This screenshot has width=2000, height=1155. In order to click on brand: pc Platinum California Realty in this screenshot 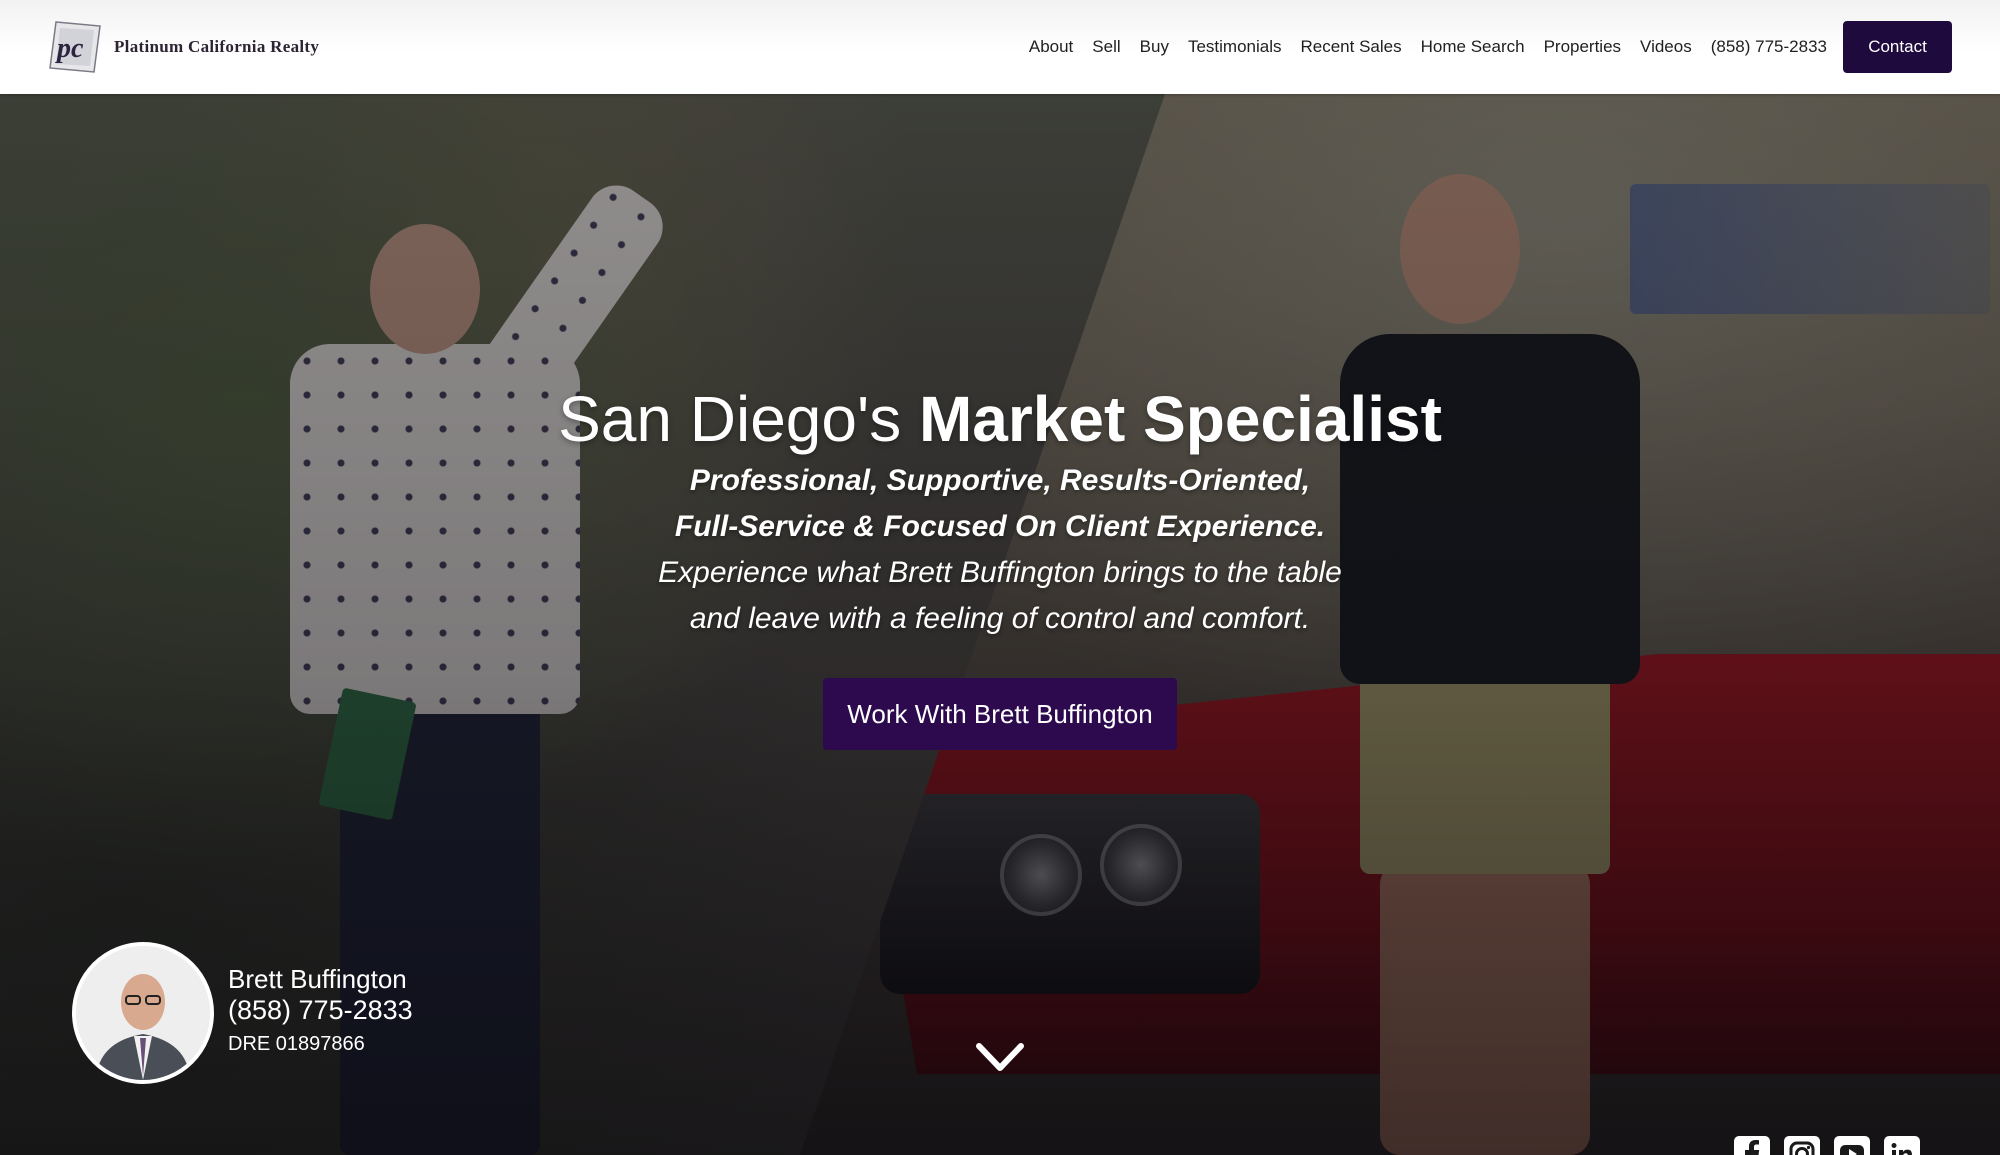, I will do `click(182, 47)`.